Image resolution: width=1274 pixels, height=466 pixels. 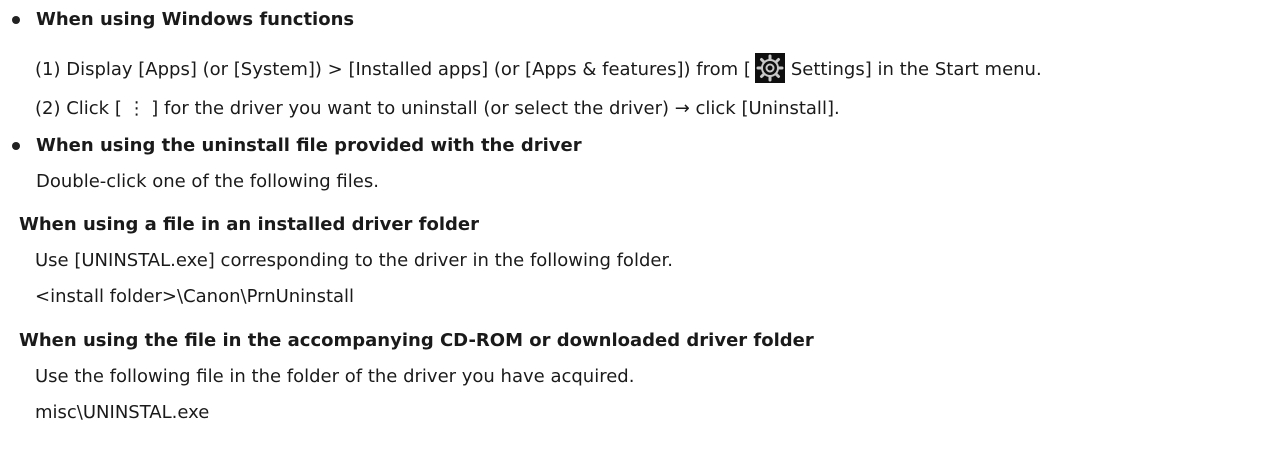 I want to click on gear-icon, so click(x=769, y=68).